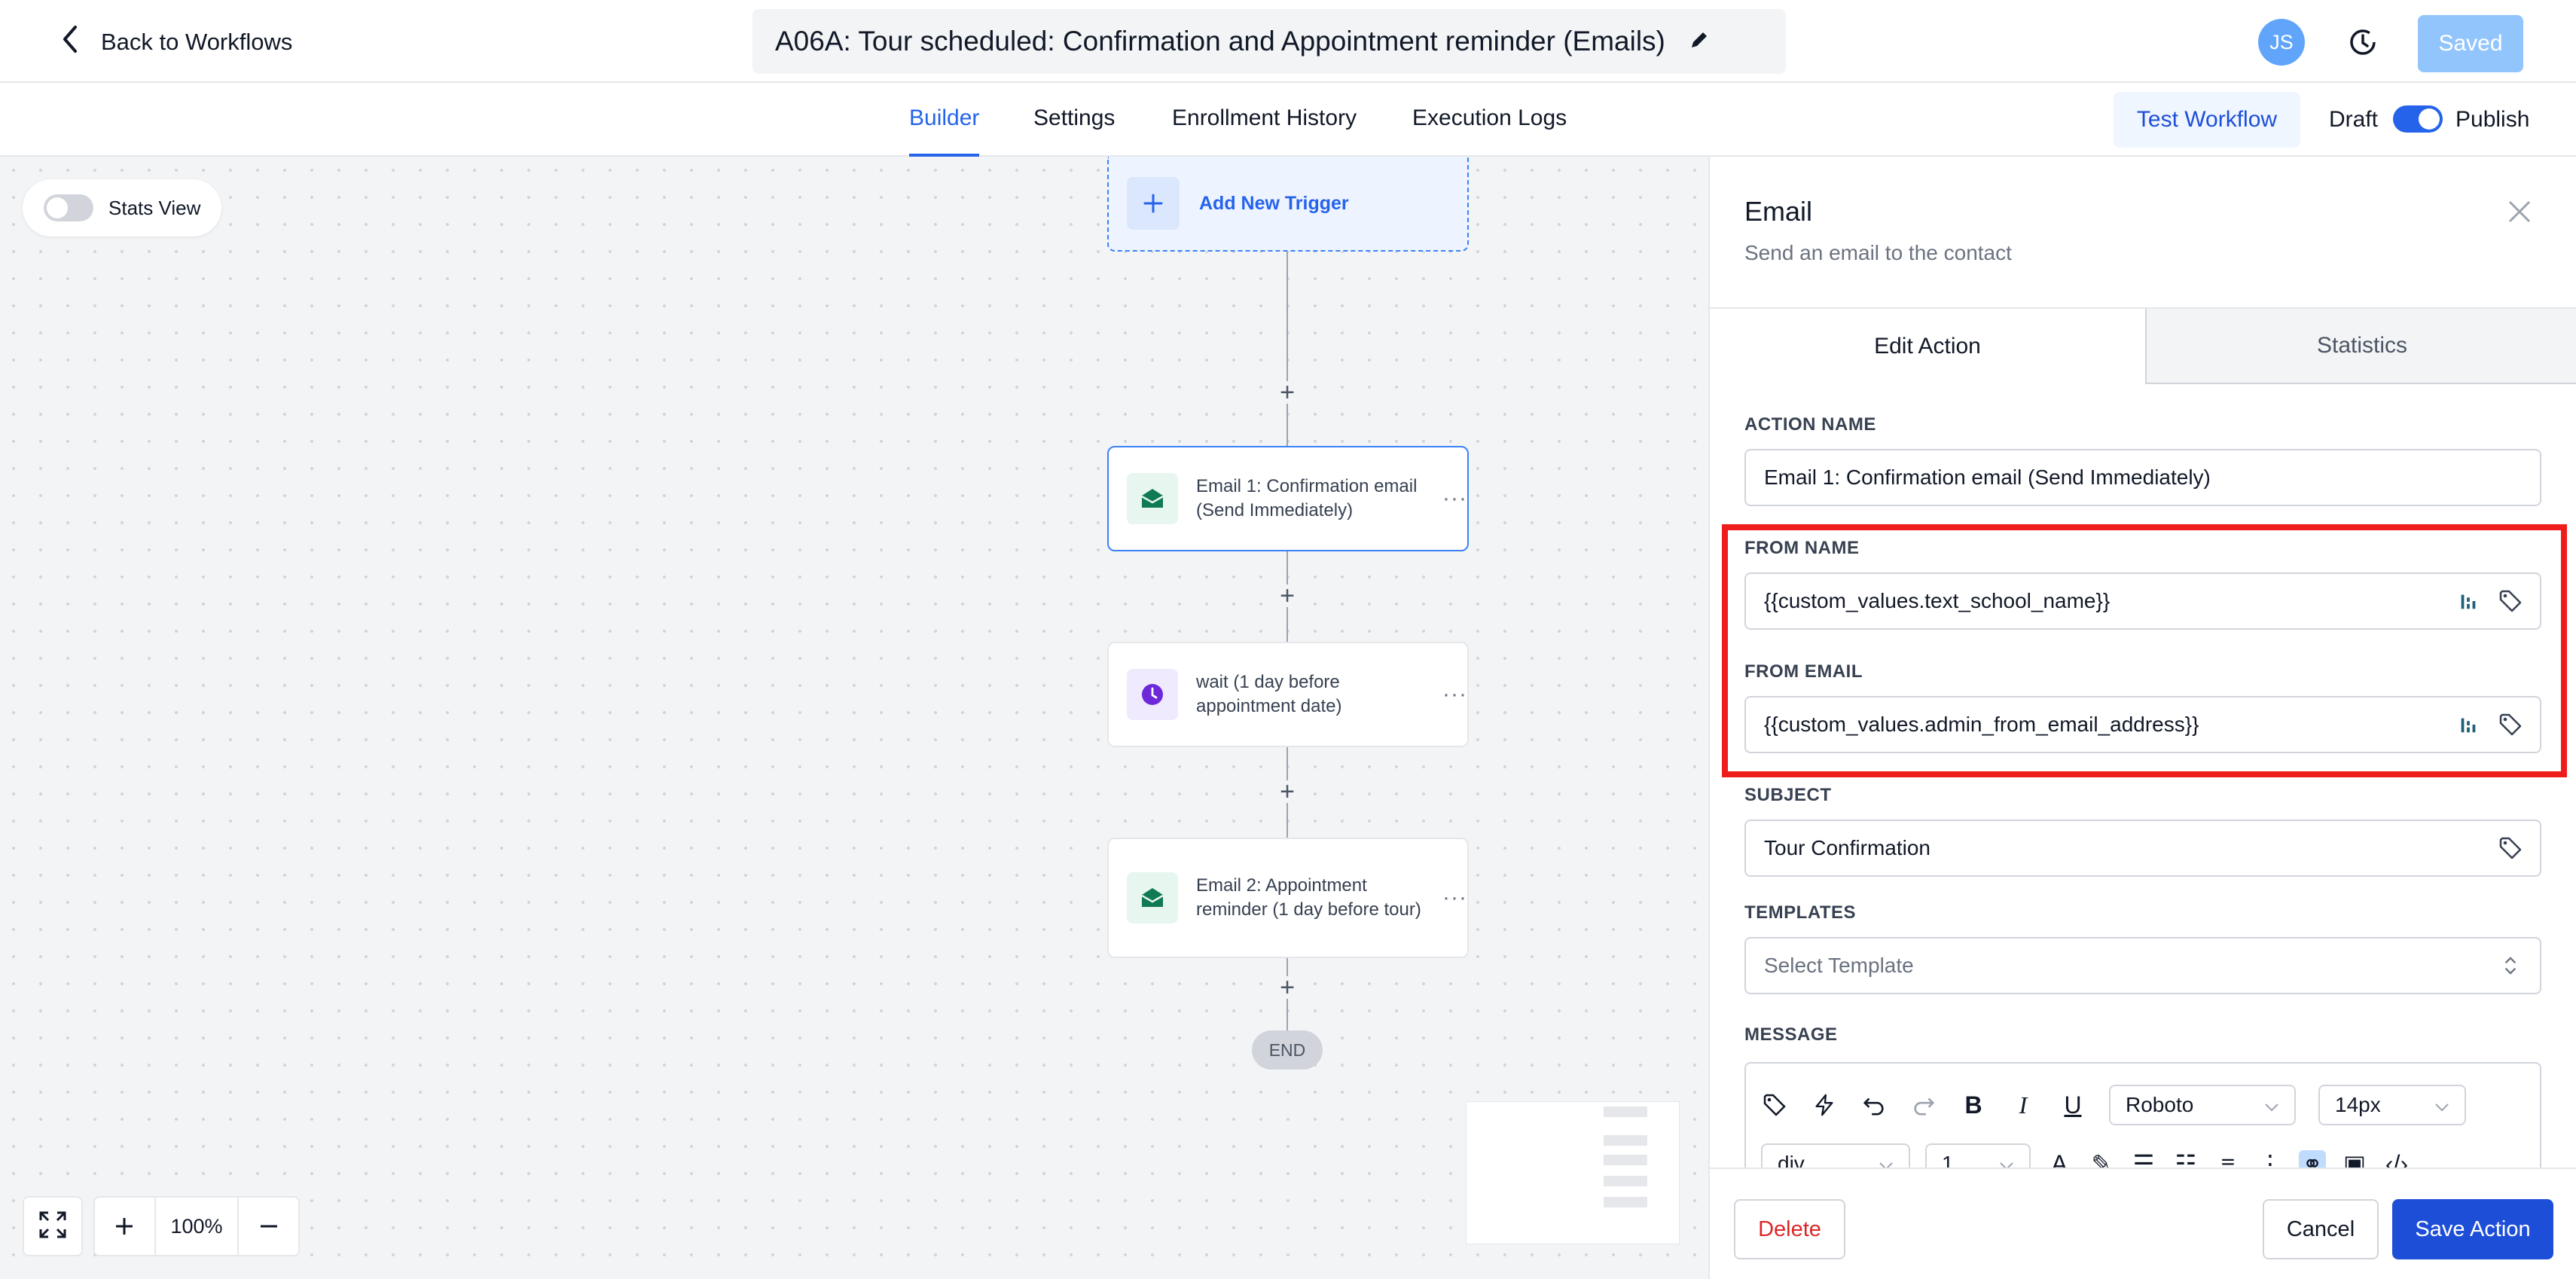  What do you see at coordinates (1074, 131) in the screenshot?
I see `tab-settings: Settings` at bounding box center [1074, 131].